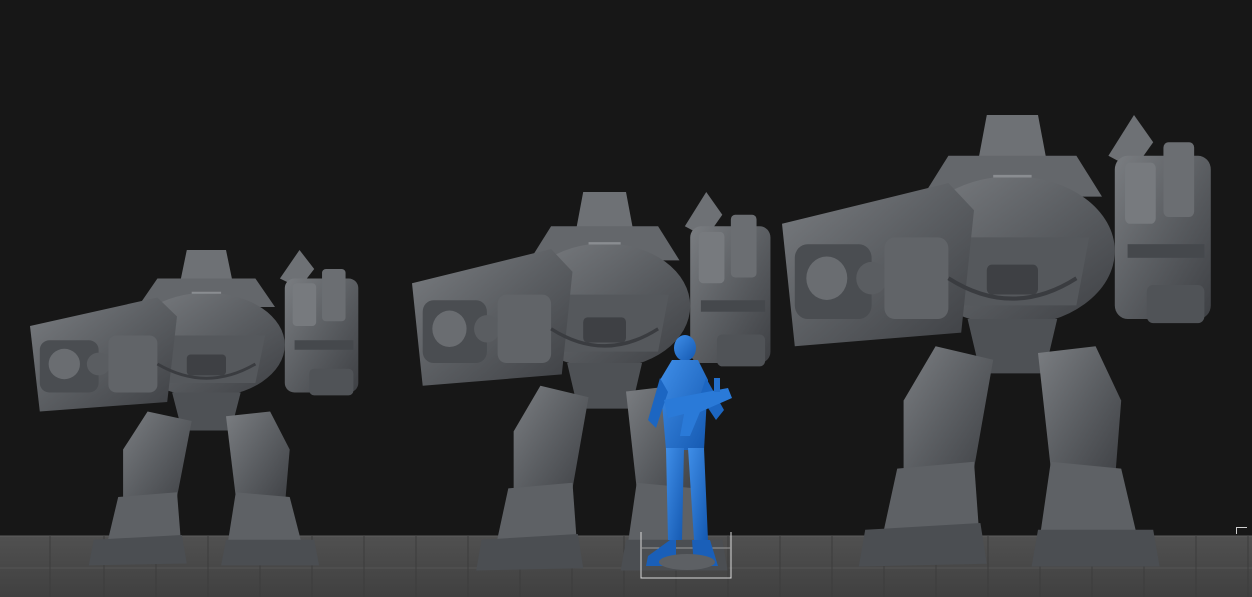  Describe the element at coordinates (1241, 530) in the screenshot. I see `cursor-corner-icon` at that location.